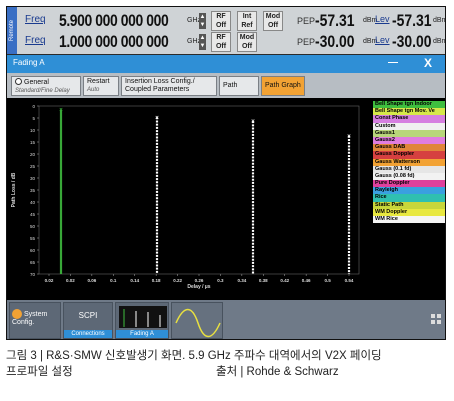 This screenshot has width=454, height=401. Describe the element at coordinates (33, 238) in the screenshot. I see `y-tick-label: 55` at that location.